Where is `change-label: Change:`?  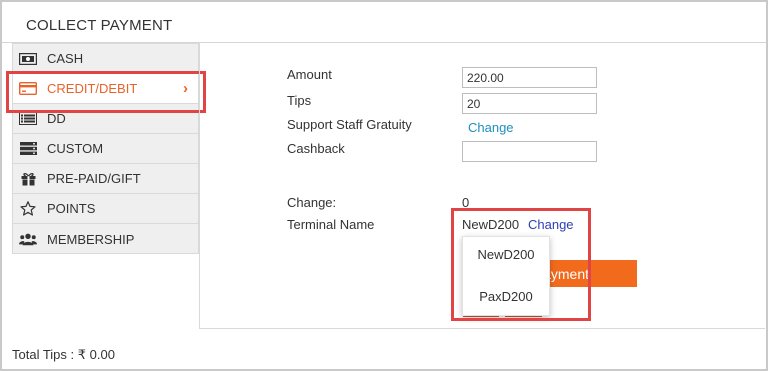
change-label: Change: is located at coordinates (312, 202).